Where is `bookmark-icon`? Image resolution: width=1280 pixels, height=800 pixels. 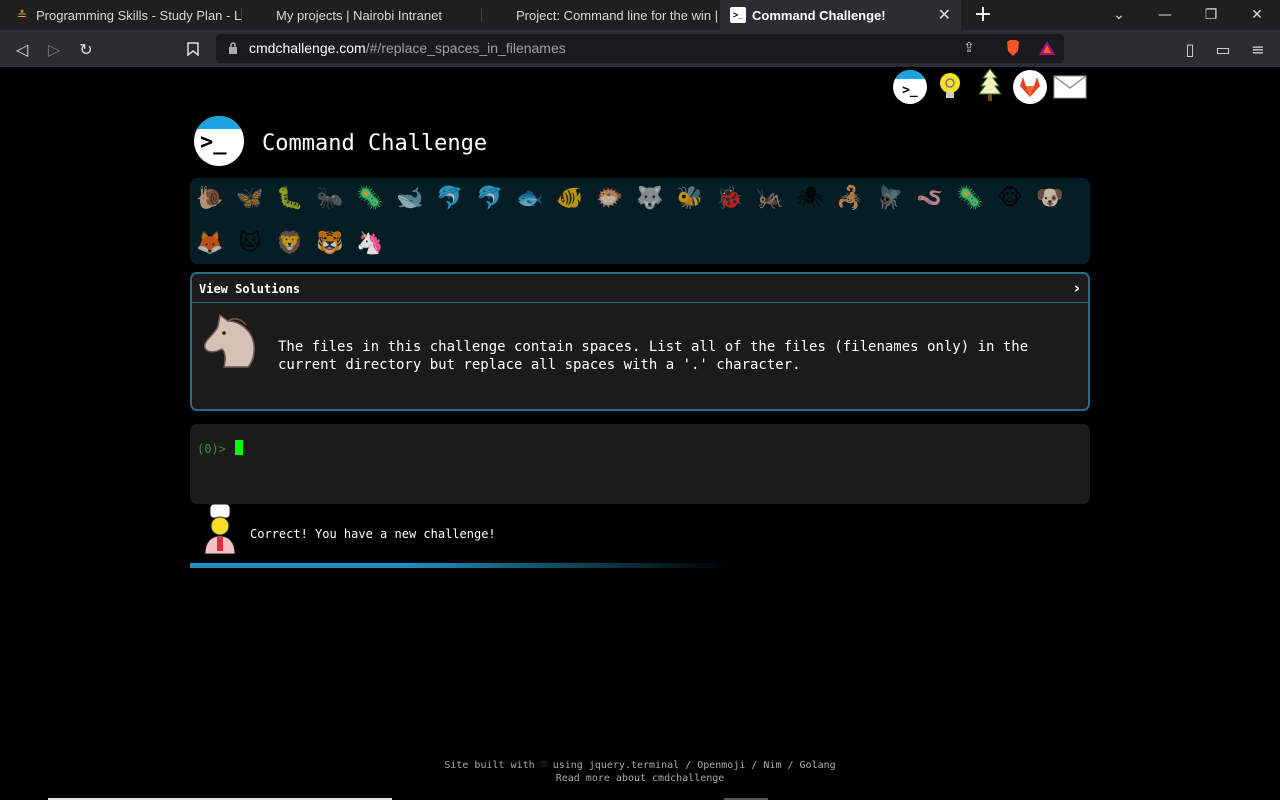 bookmark-icon is located at coordinates (193, 49).